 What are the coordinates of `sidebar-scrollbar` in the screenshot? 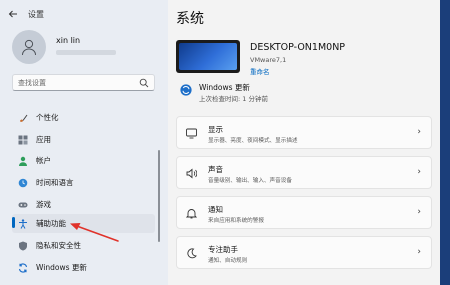 It's located at (159, 196).